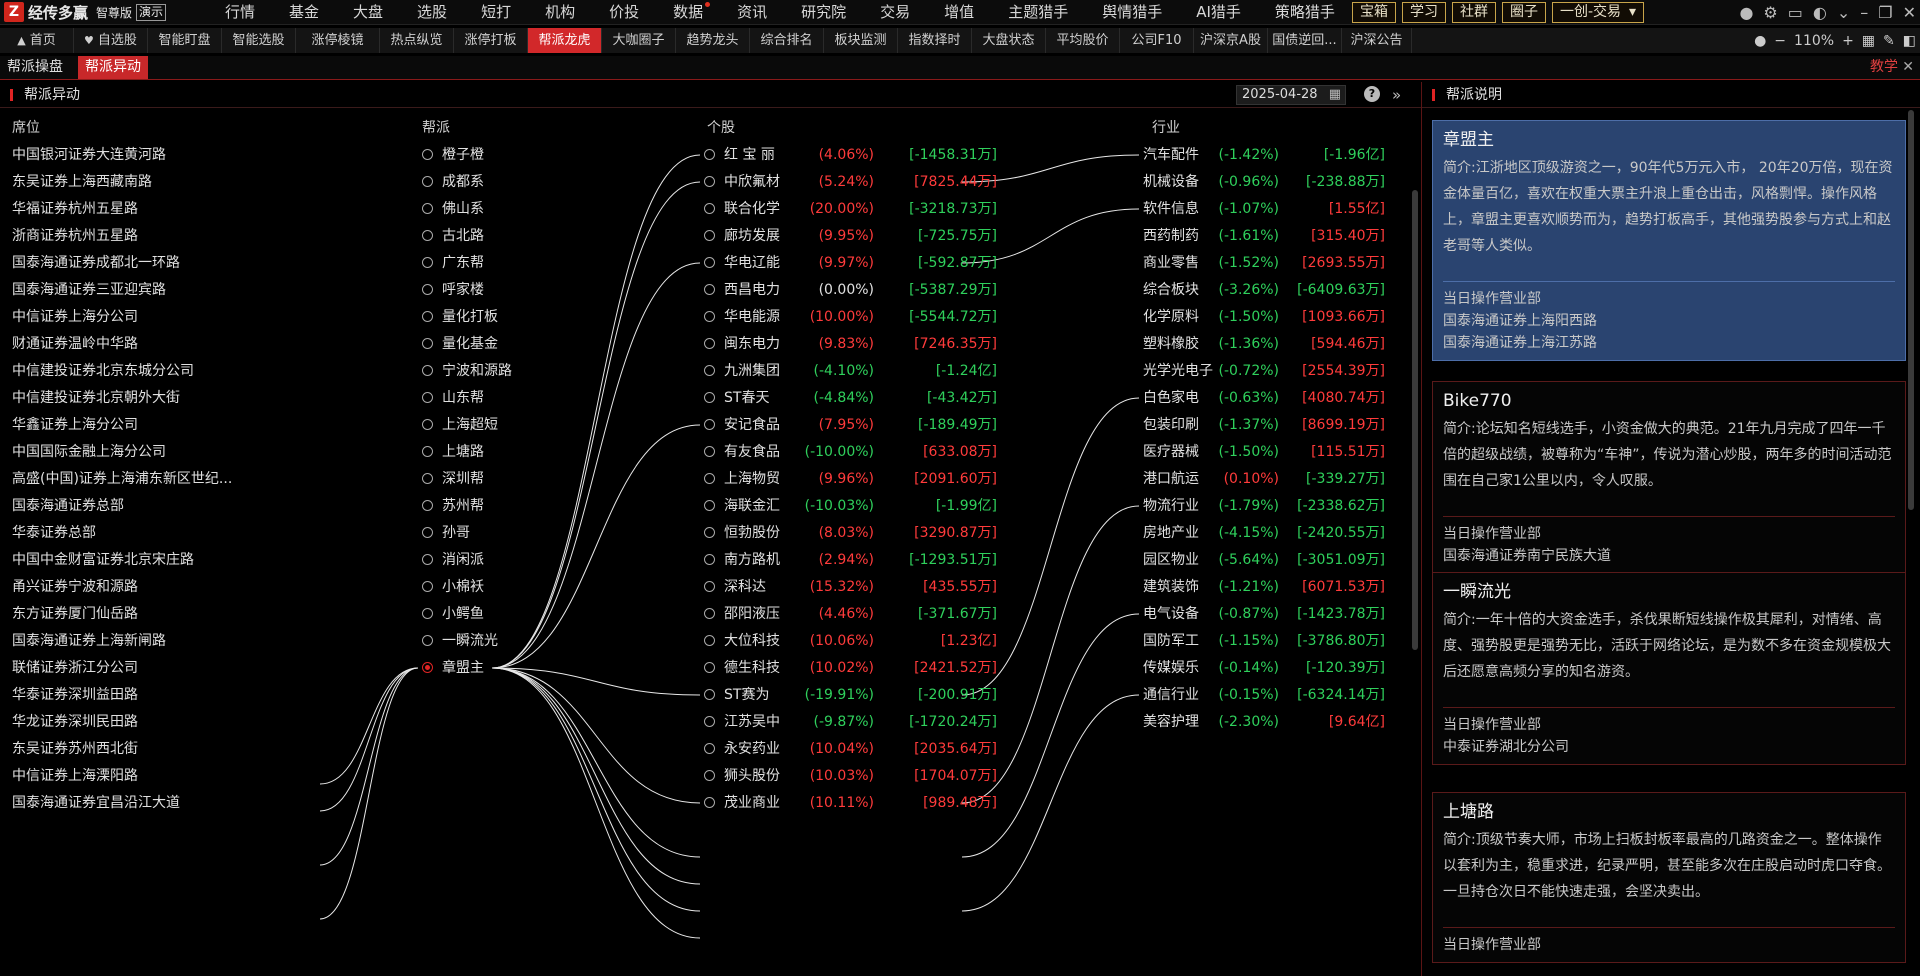  Describe the element at coordinates (453, 155) in the screenshot. I see `gang-row: 橙子橙` at that location.